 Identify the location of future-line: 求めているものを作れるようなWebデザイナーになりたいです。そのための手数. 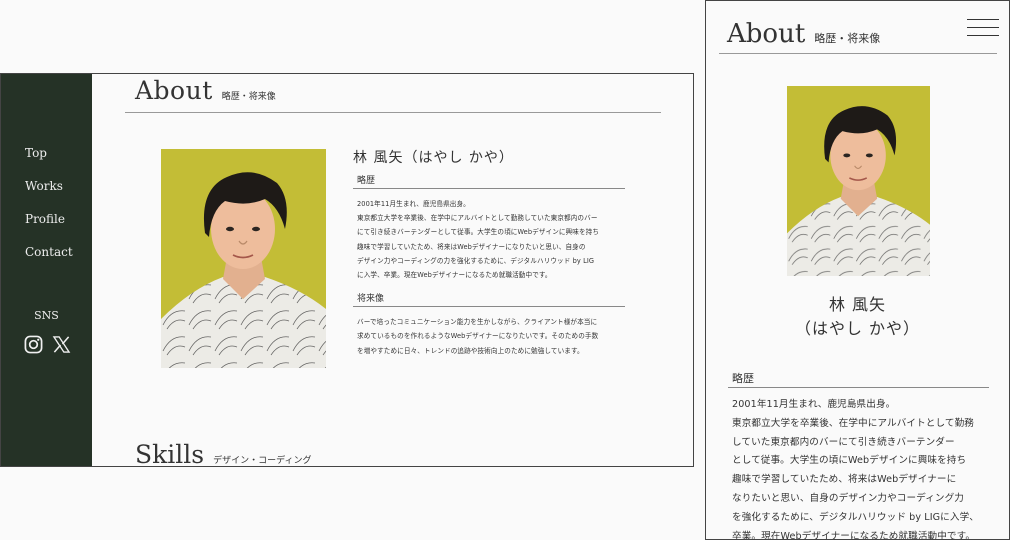
(478, 336).